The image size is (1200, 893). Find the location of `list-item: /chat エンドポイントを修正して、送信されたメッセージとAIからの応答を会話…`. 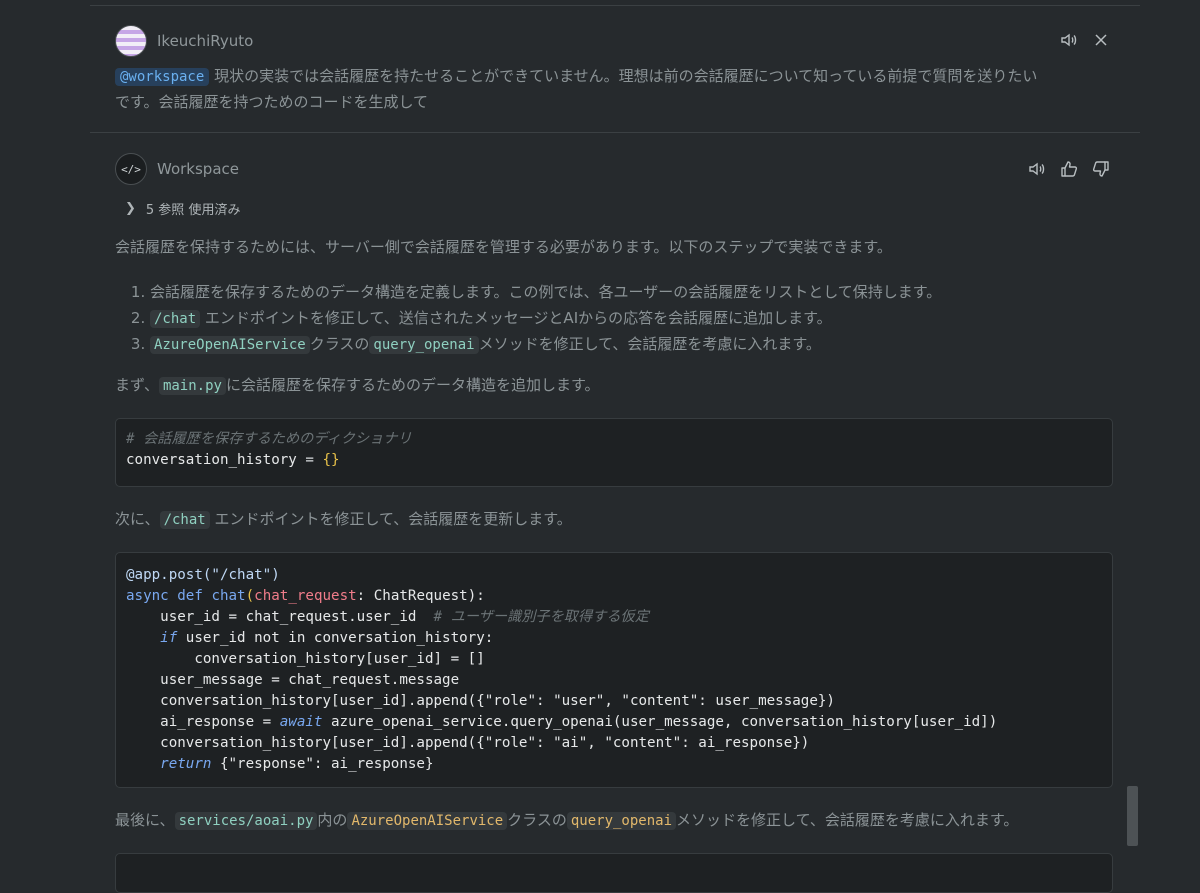

list-item: /chat エンドポイントを修正して、送信されたメッセージとAIからの応答を会話… is located at coordinates (640, 319).